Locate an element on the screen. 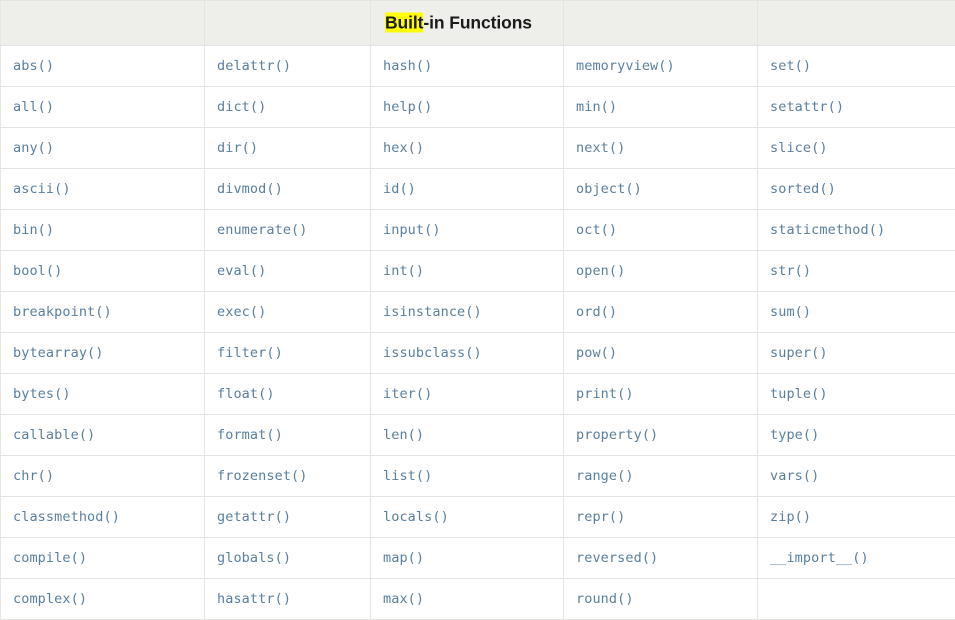 The height and width of the screenshot is (620, 955). function-link: max() is located at coordinates (403, 599).